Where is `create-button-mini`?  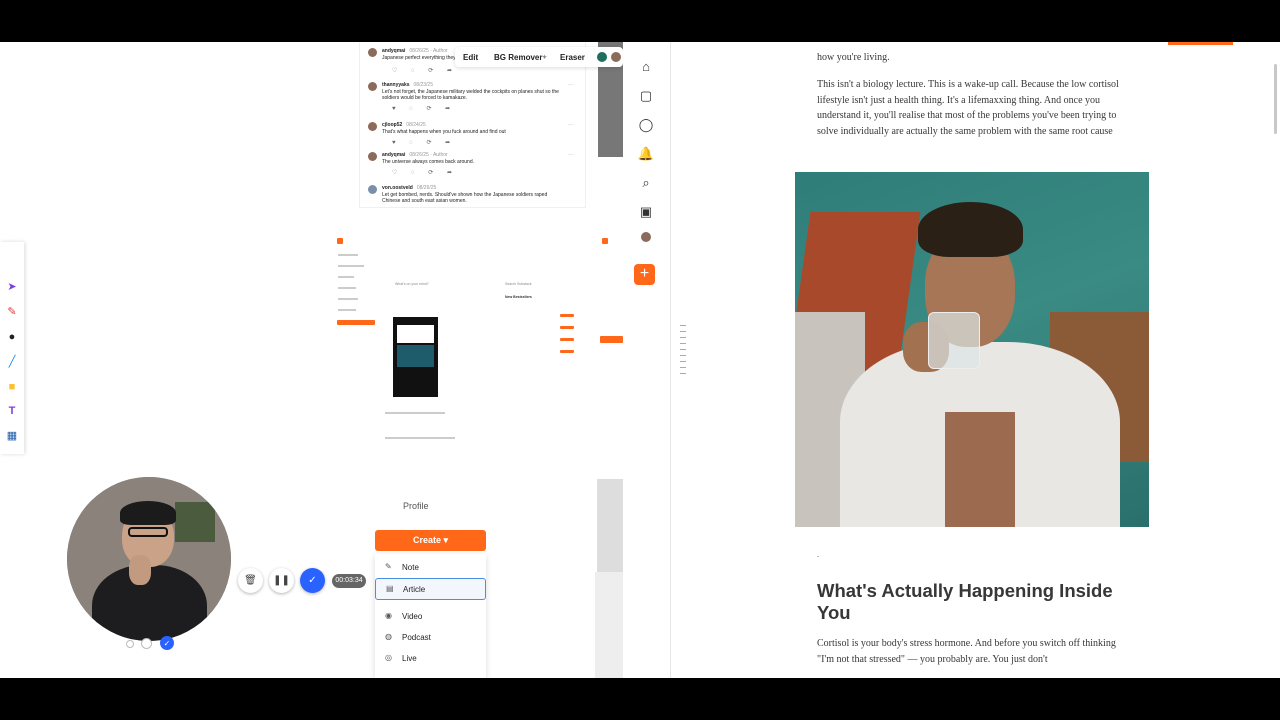 create-button-mini is located at coordinates (356, 322).